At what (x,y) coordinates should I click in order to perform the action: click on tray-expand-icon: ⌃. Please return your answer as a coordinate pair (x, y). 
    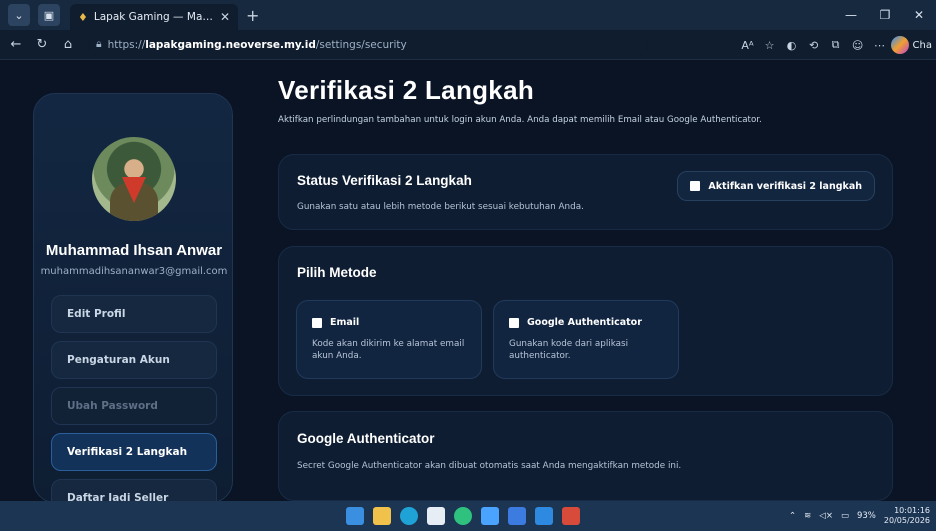
    Looking at the image, I should click on (792, 516).